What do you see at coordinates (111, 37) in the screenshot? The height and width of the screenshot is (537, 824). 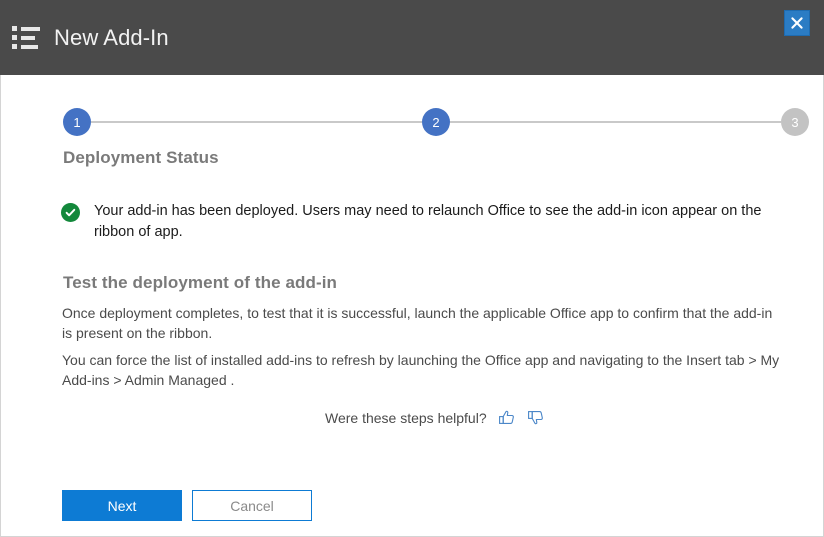 I see `page-title: New Add-In` at bounding box center [111, 37].